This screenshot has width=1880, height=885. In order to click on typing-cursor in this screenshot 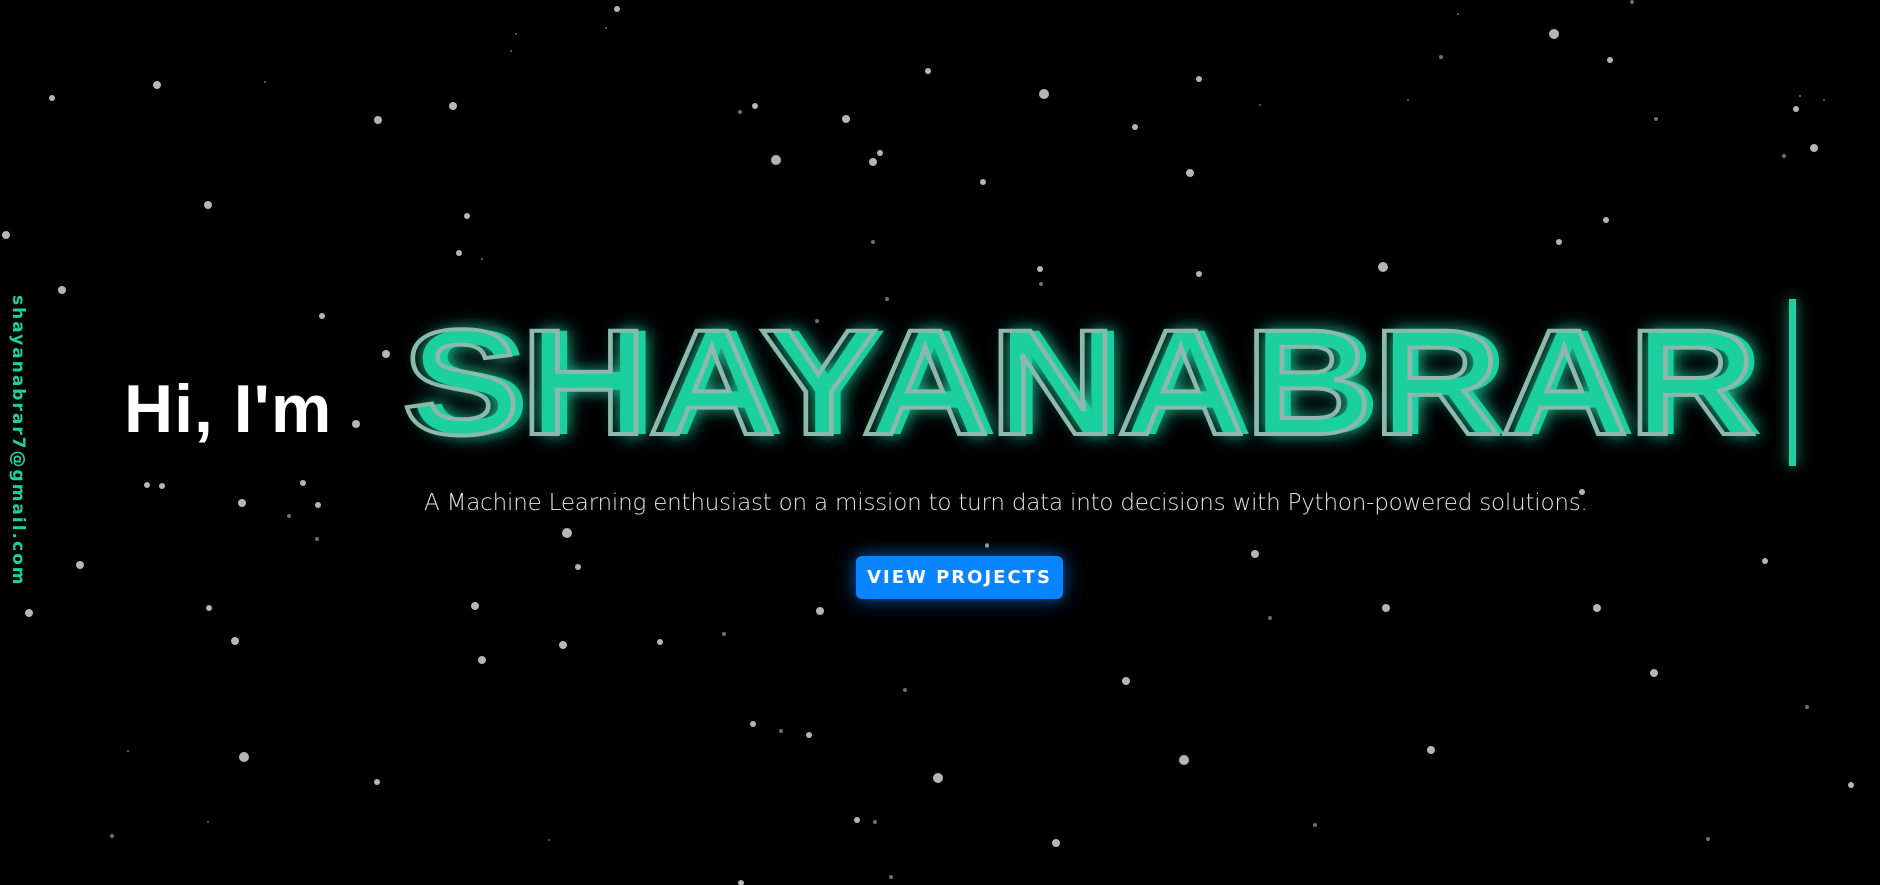, I will do `click(1792, 382)`.